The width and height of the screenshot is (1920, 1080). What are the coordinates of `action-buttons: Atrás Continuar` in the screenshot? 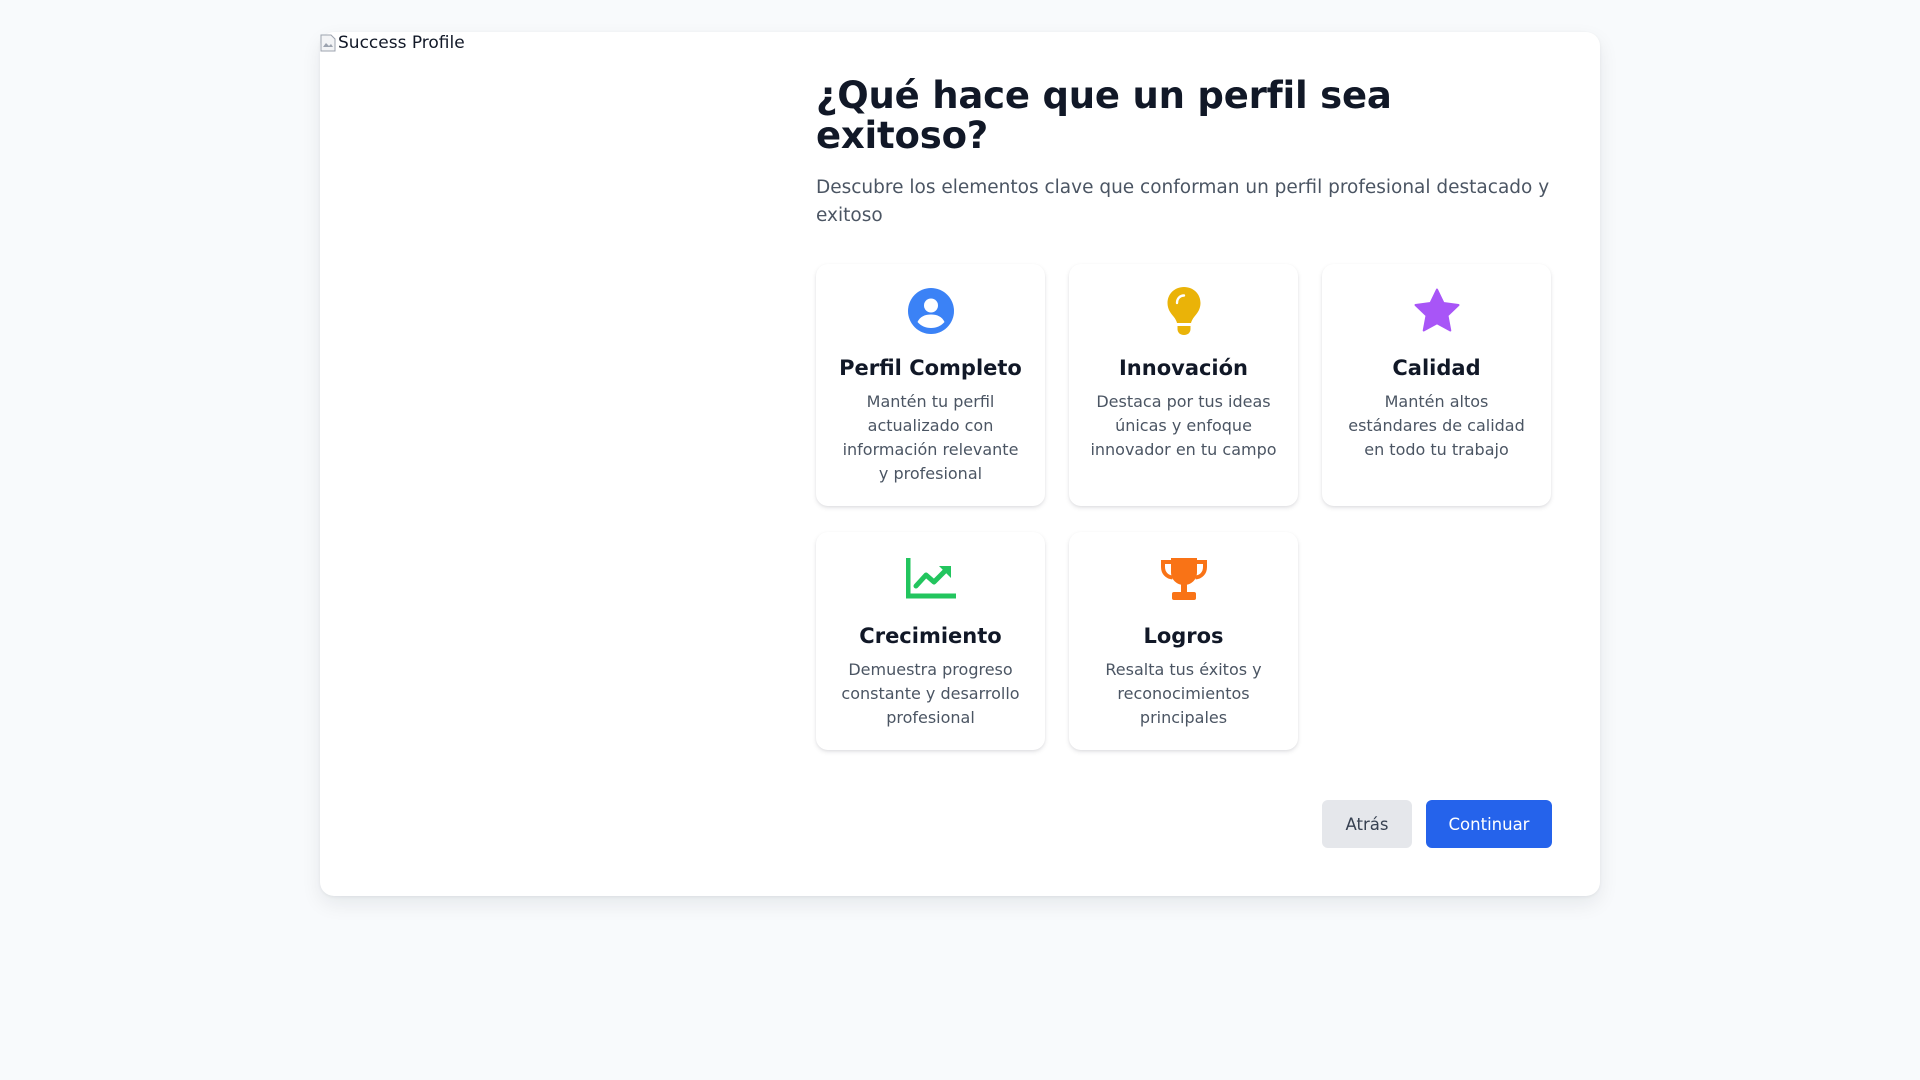 It's located at (1437, 824).